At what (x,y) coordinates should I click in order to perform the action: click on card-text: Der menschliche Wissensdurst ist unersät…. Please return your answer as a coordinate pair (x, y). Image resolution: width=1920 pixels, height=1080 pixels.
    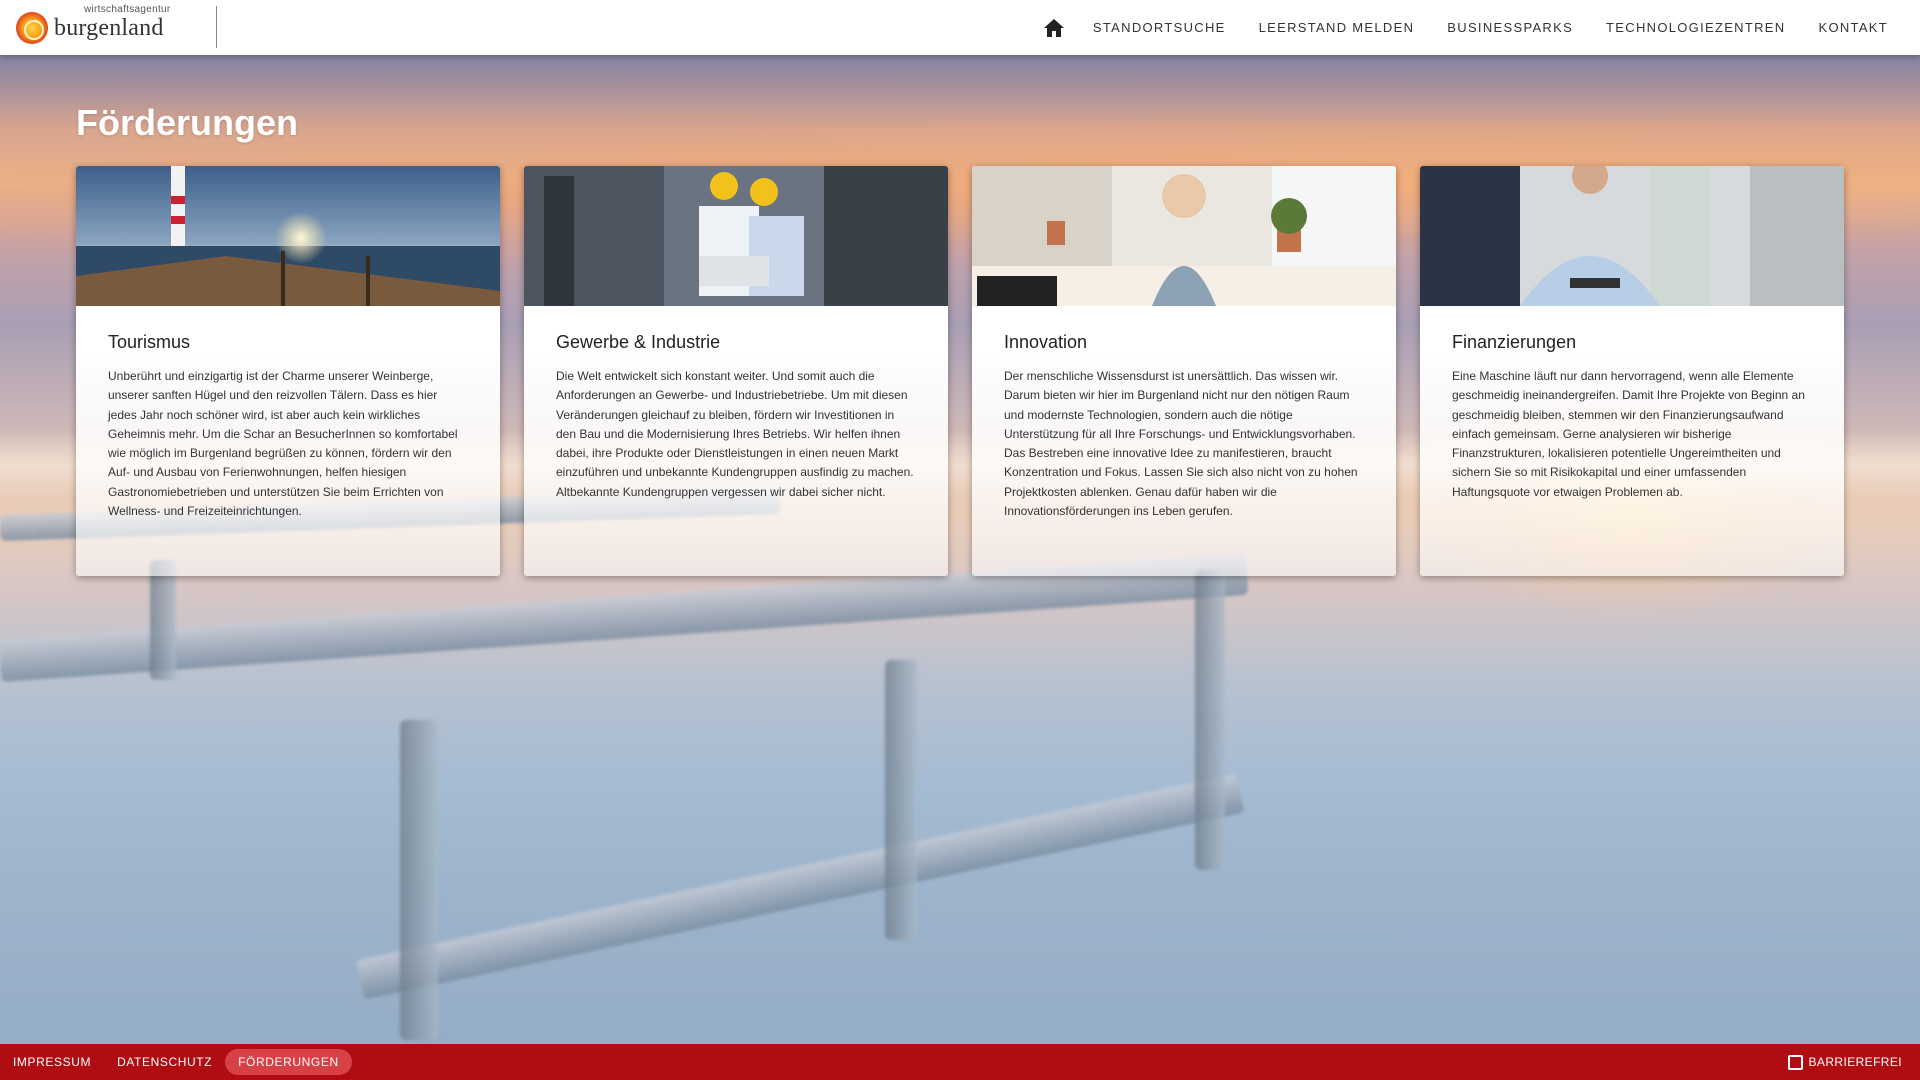
    Looking at the image, I should click on (1181, 444).